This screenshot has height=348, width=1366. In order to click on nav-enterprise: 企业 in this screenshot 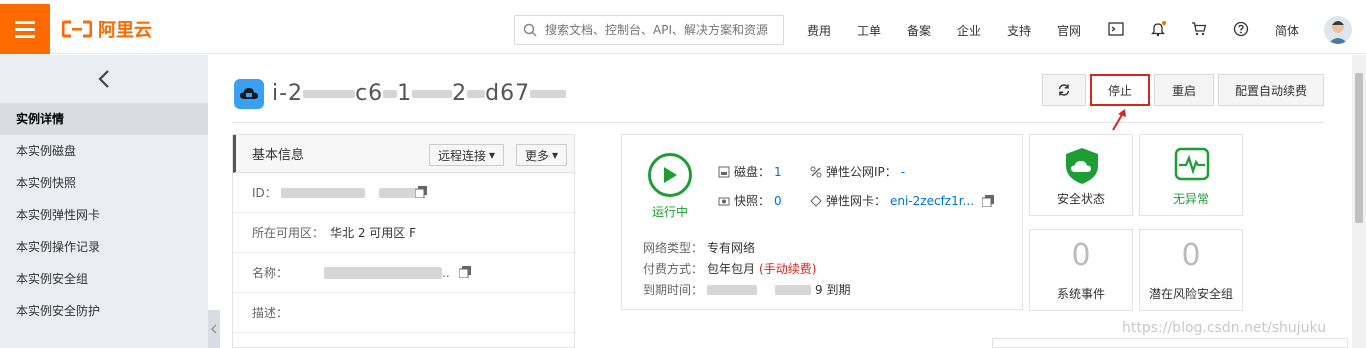, I will do `click(969, 30)`.